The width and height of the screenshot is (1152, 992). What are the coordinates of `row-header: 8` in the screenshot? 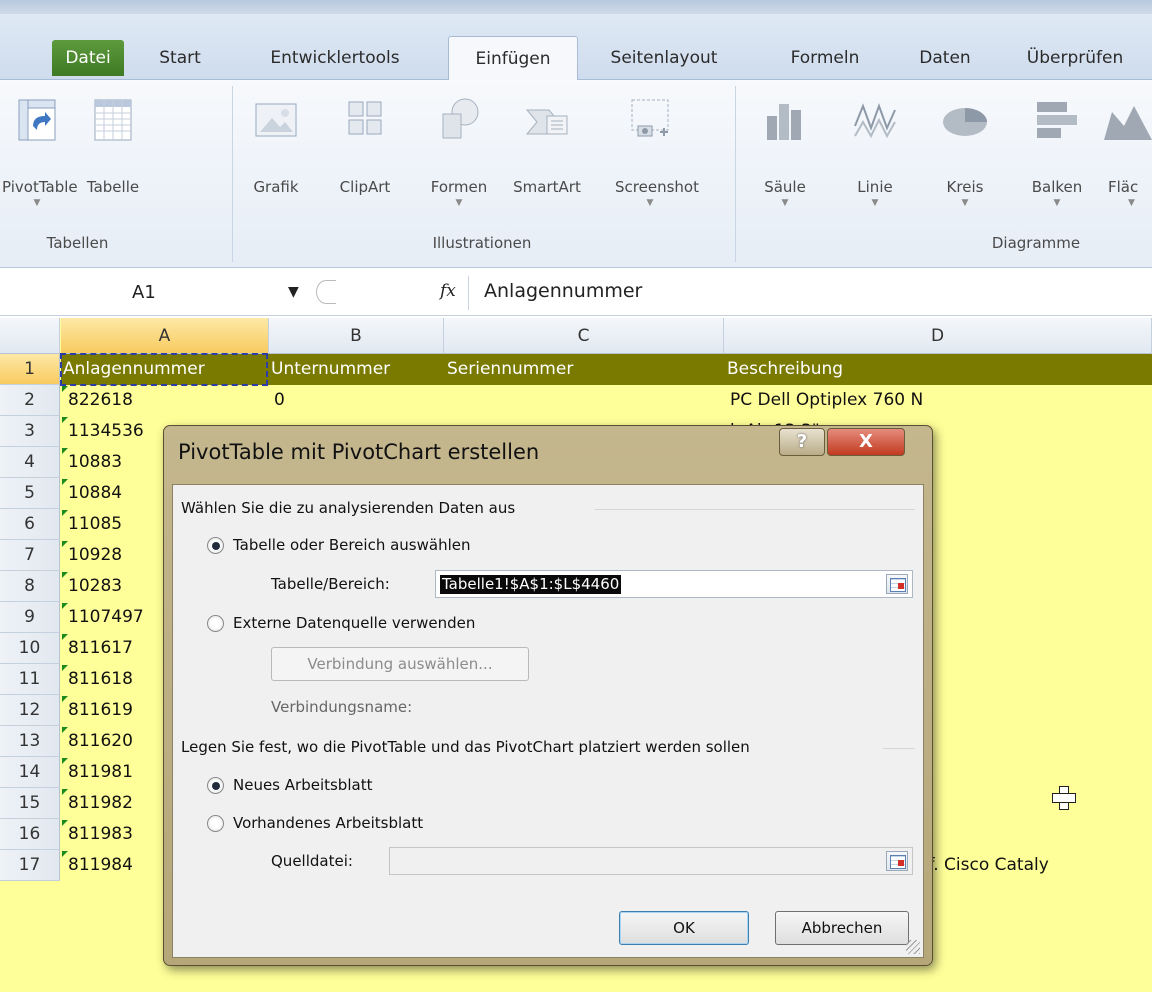 It's located at (30, 586).